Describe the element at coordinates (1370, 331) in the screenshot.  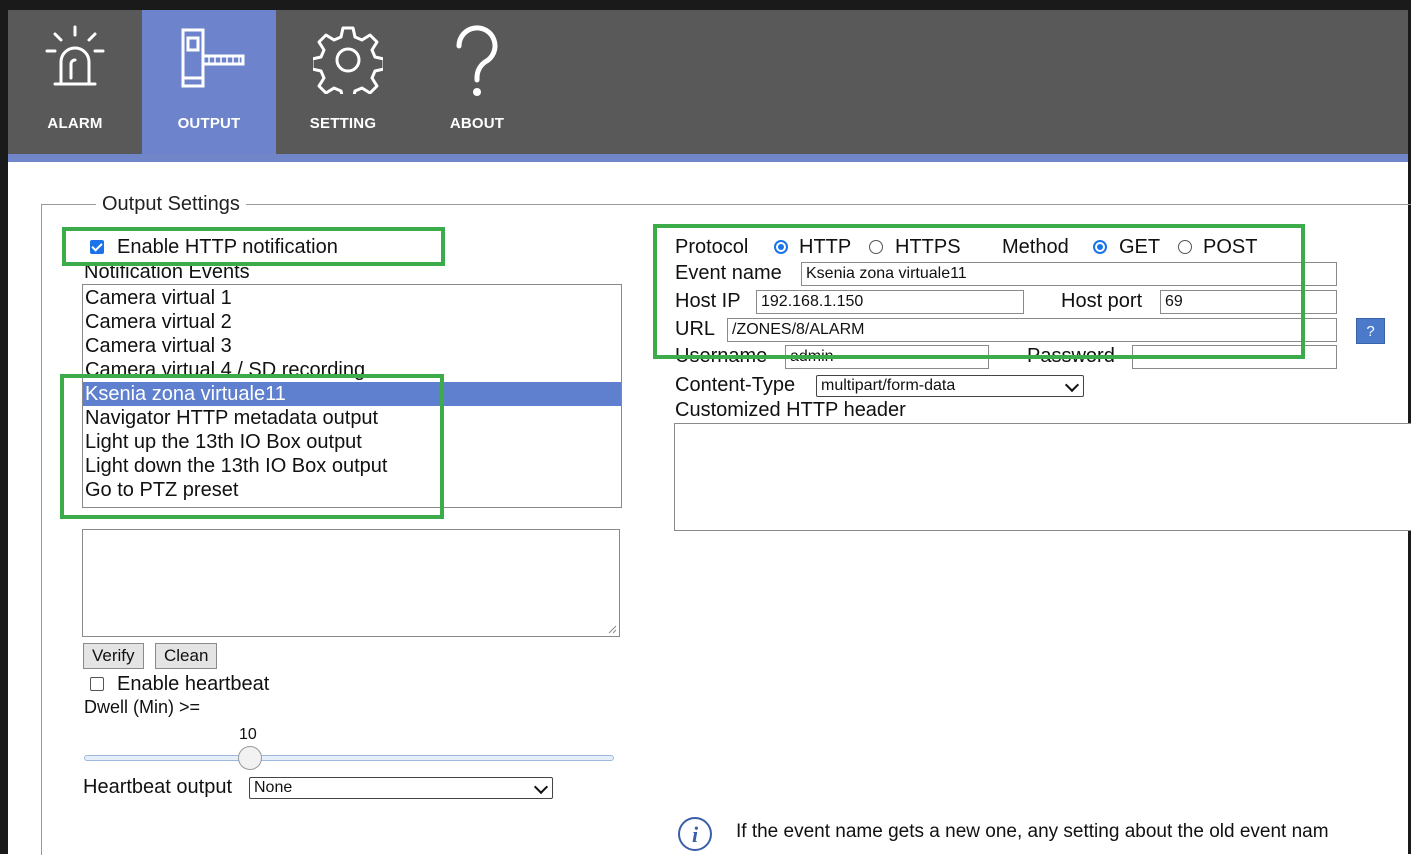
I see `url-help-button: ?` at that location.